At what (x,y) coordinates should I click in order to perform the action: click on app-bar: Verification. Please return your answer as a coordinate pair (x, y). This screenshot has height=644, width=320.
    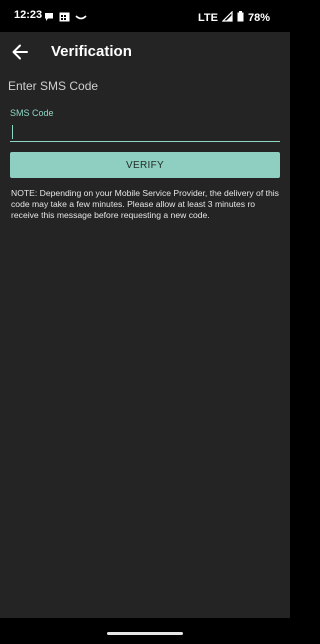
    Looking at the image, I should click on (145, 52).